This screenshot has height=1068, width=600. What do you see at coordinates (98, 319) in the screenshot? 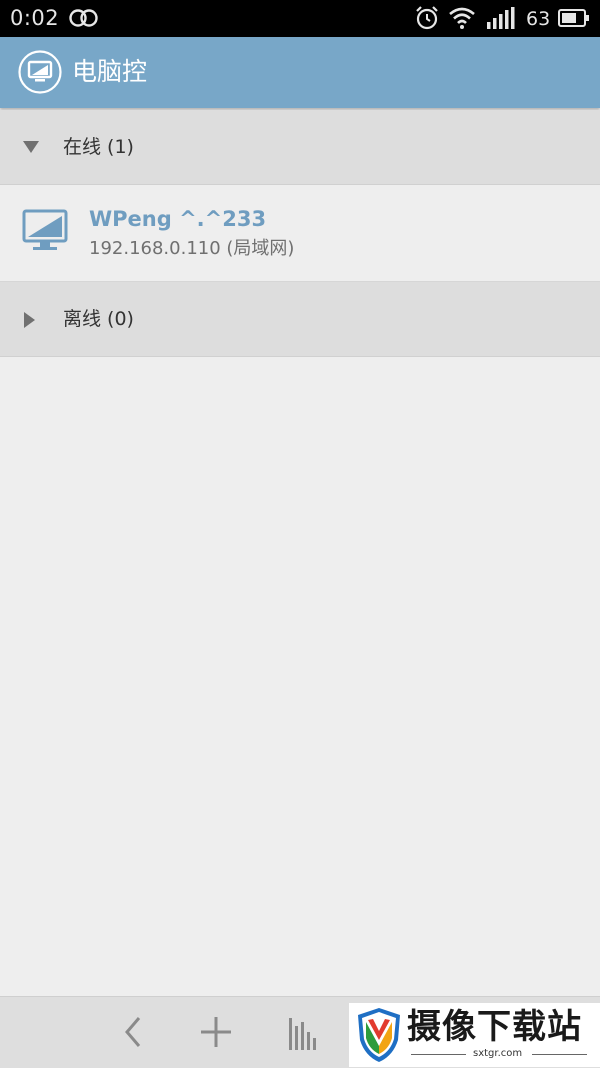
I see `group-label-offline: 离线 (0)` at bounding box center [98, 319].